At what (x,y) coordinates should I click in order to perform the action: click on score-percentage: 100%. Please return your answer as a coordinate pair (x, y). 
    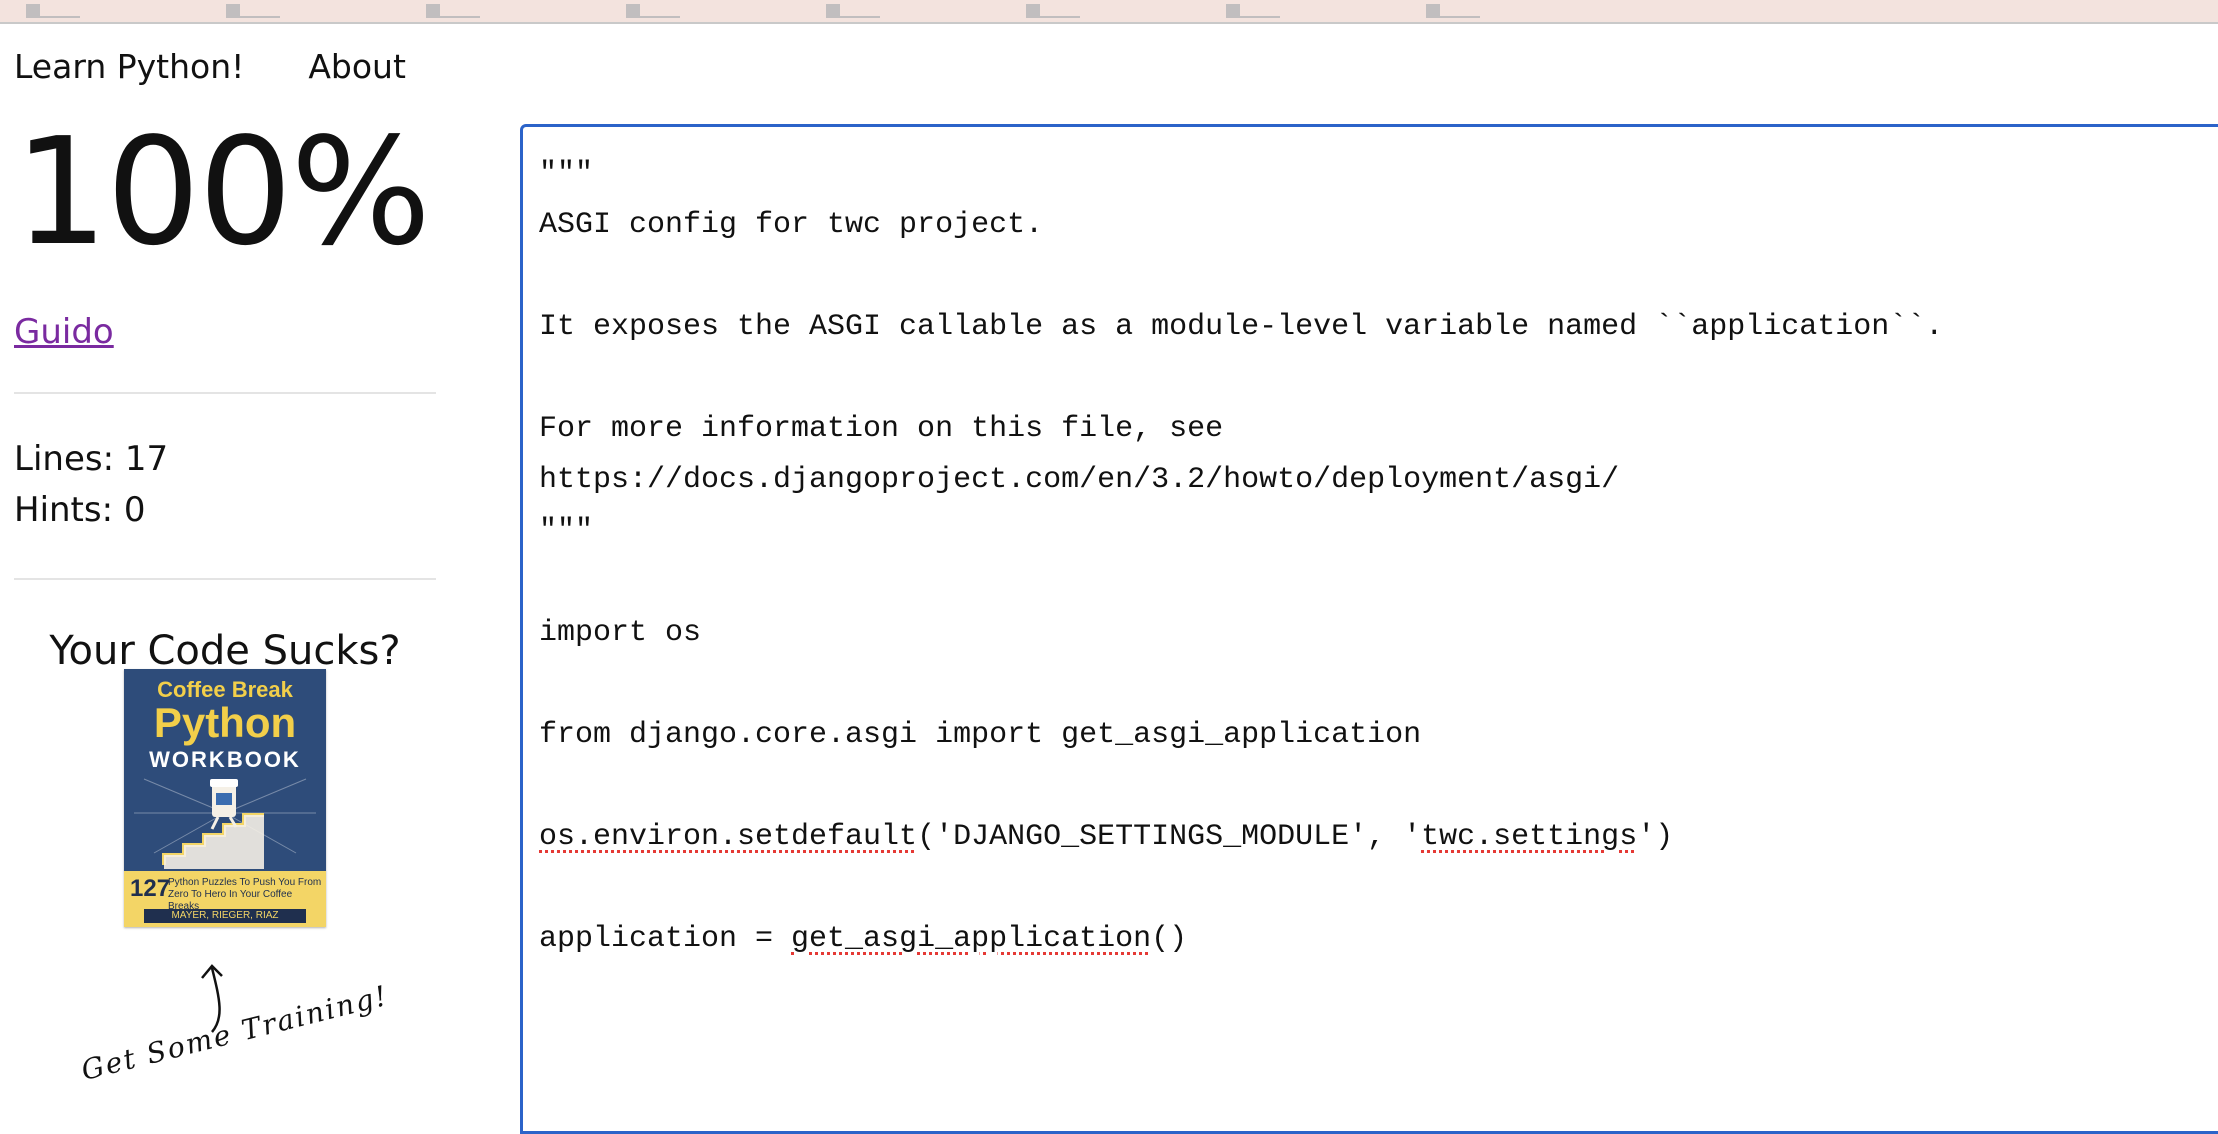
    Looking at the image, I should click on (222, 192).